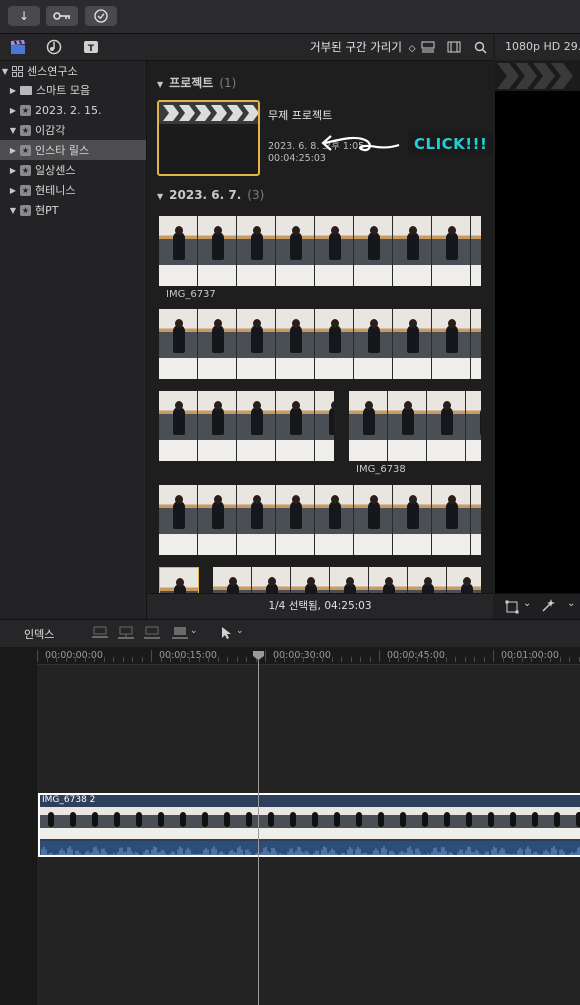 This screenshot has width=580, height=1005. Describe the element at coordinates (512, 607) in the screenshot. I see `transform-icon` at that location.